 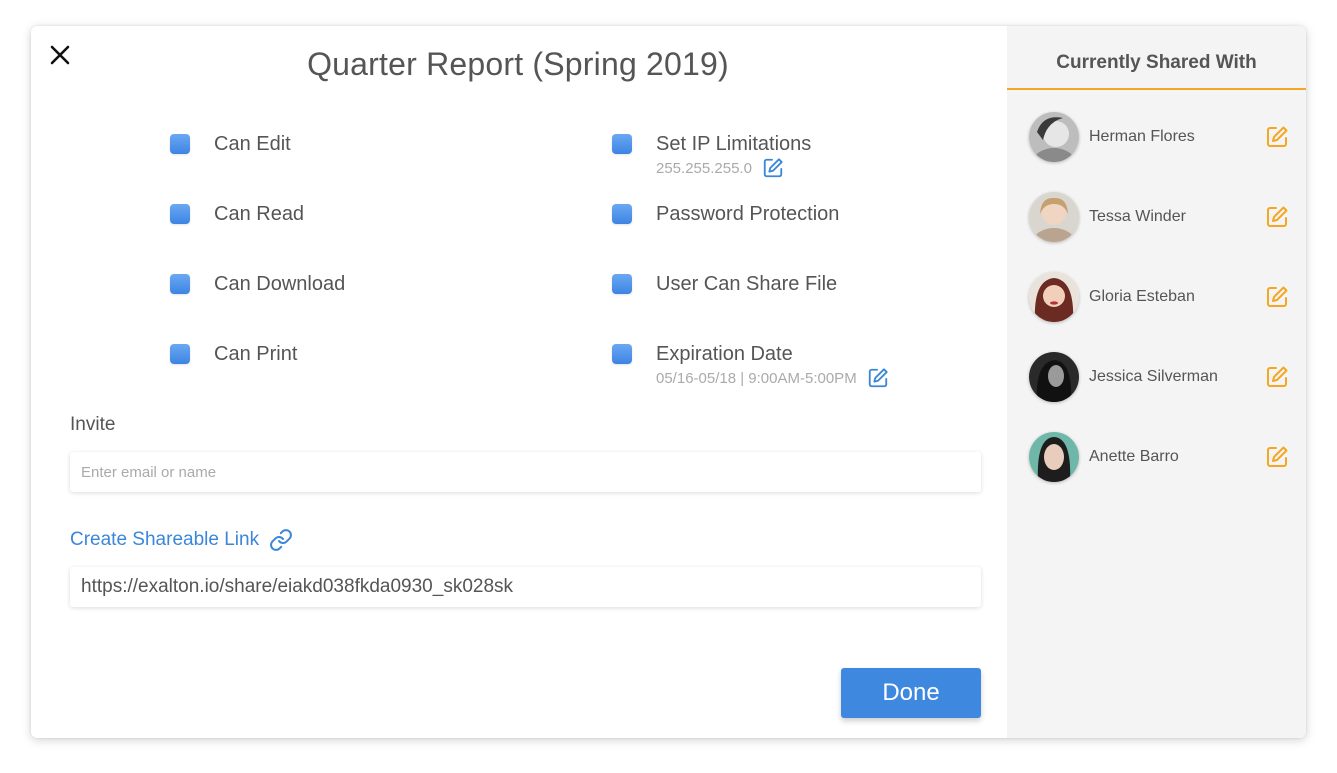 I want to click on link-icon, so click(x=281, y=540).